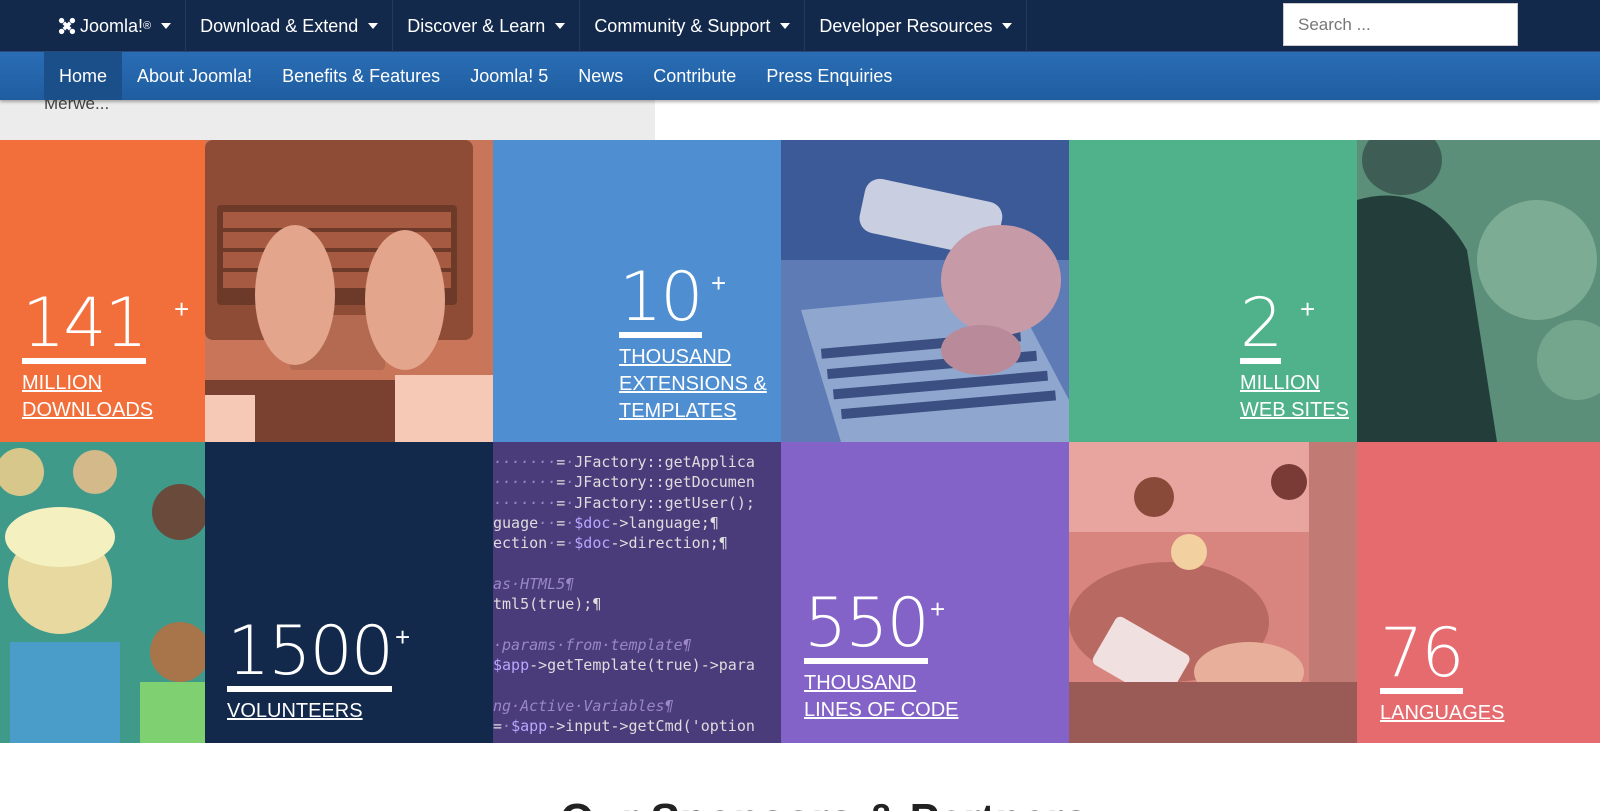 This screenshot has width=1600, height=811. Describe the element at coordinates (83, 76) in the screenshot. I see `sub-nav-home: Home` at that location.